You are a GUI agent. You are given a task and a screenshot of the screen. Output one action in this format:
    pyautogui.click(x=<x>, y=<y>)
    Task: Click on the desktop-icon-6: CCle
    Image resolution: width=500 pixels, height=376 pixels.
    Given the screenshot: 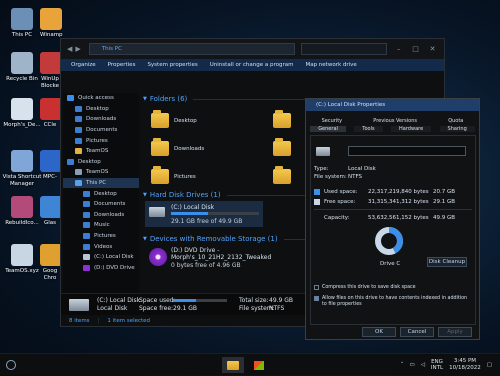 What is the action you would take?
    pyautogui.click(x=51, y=113)
    